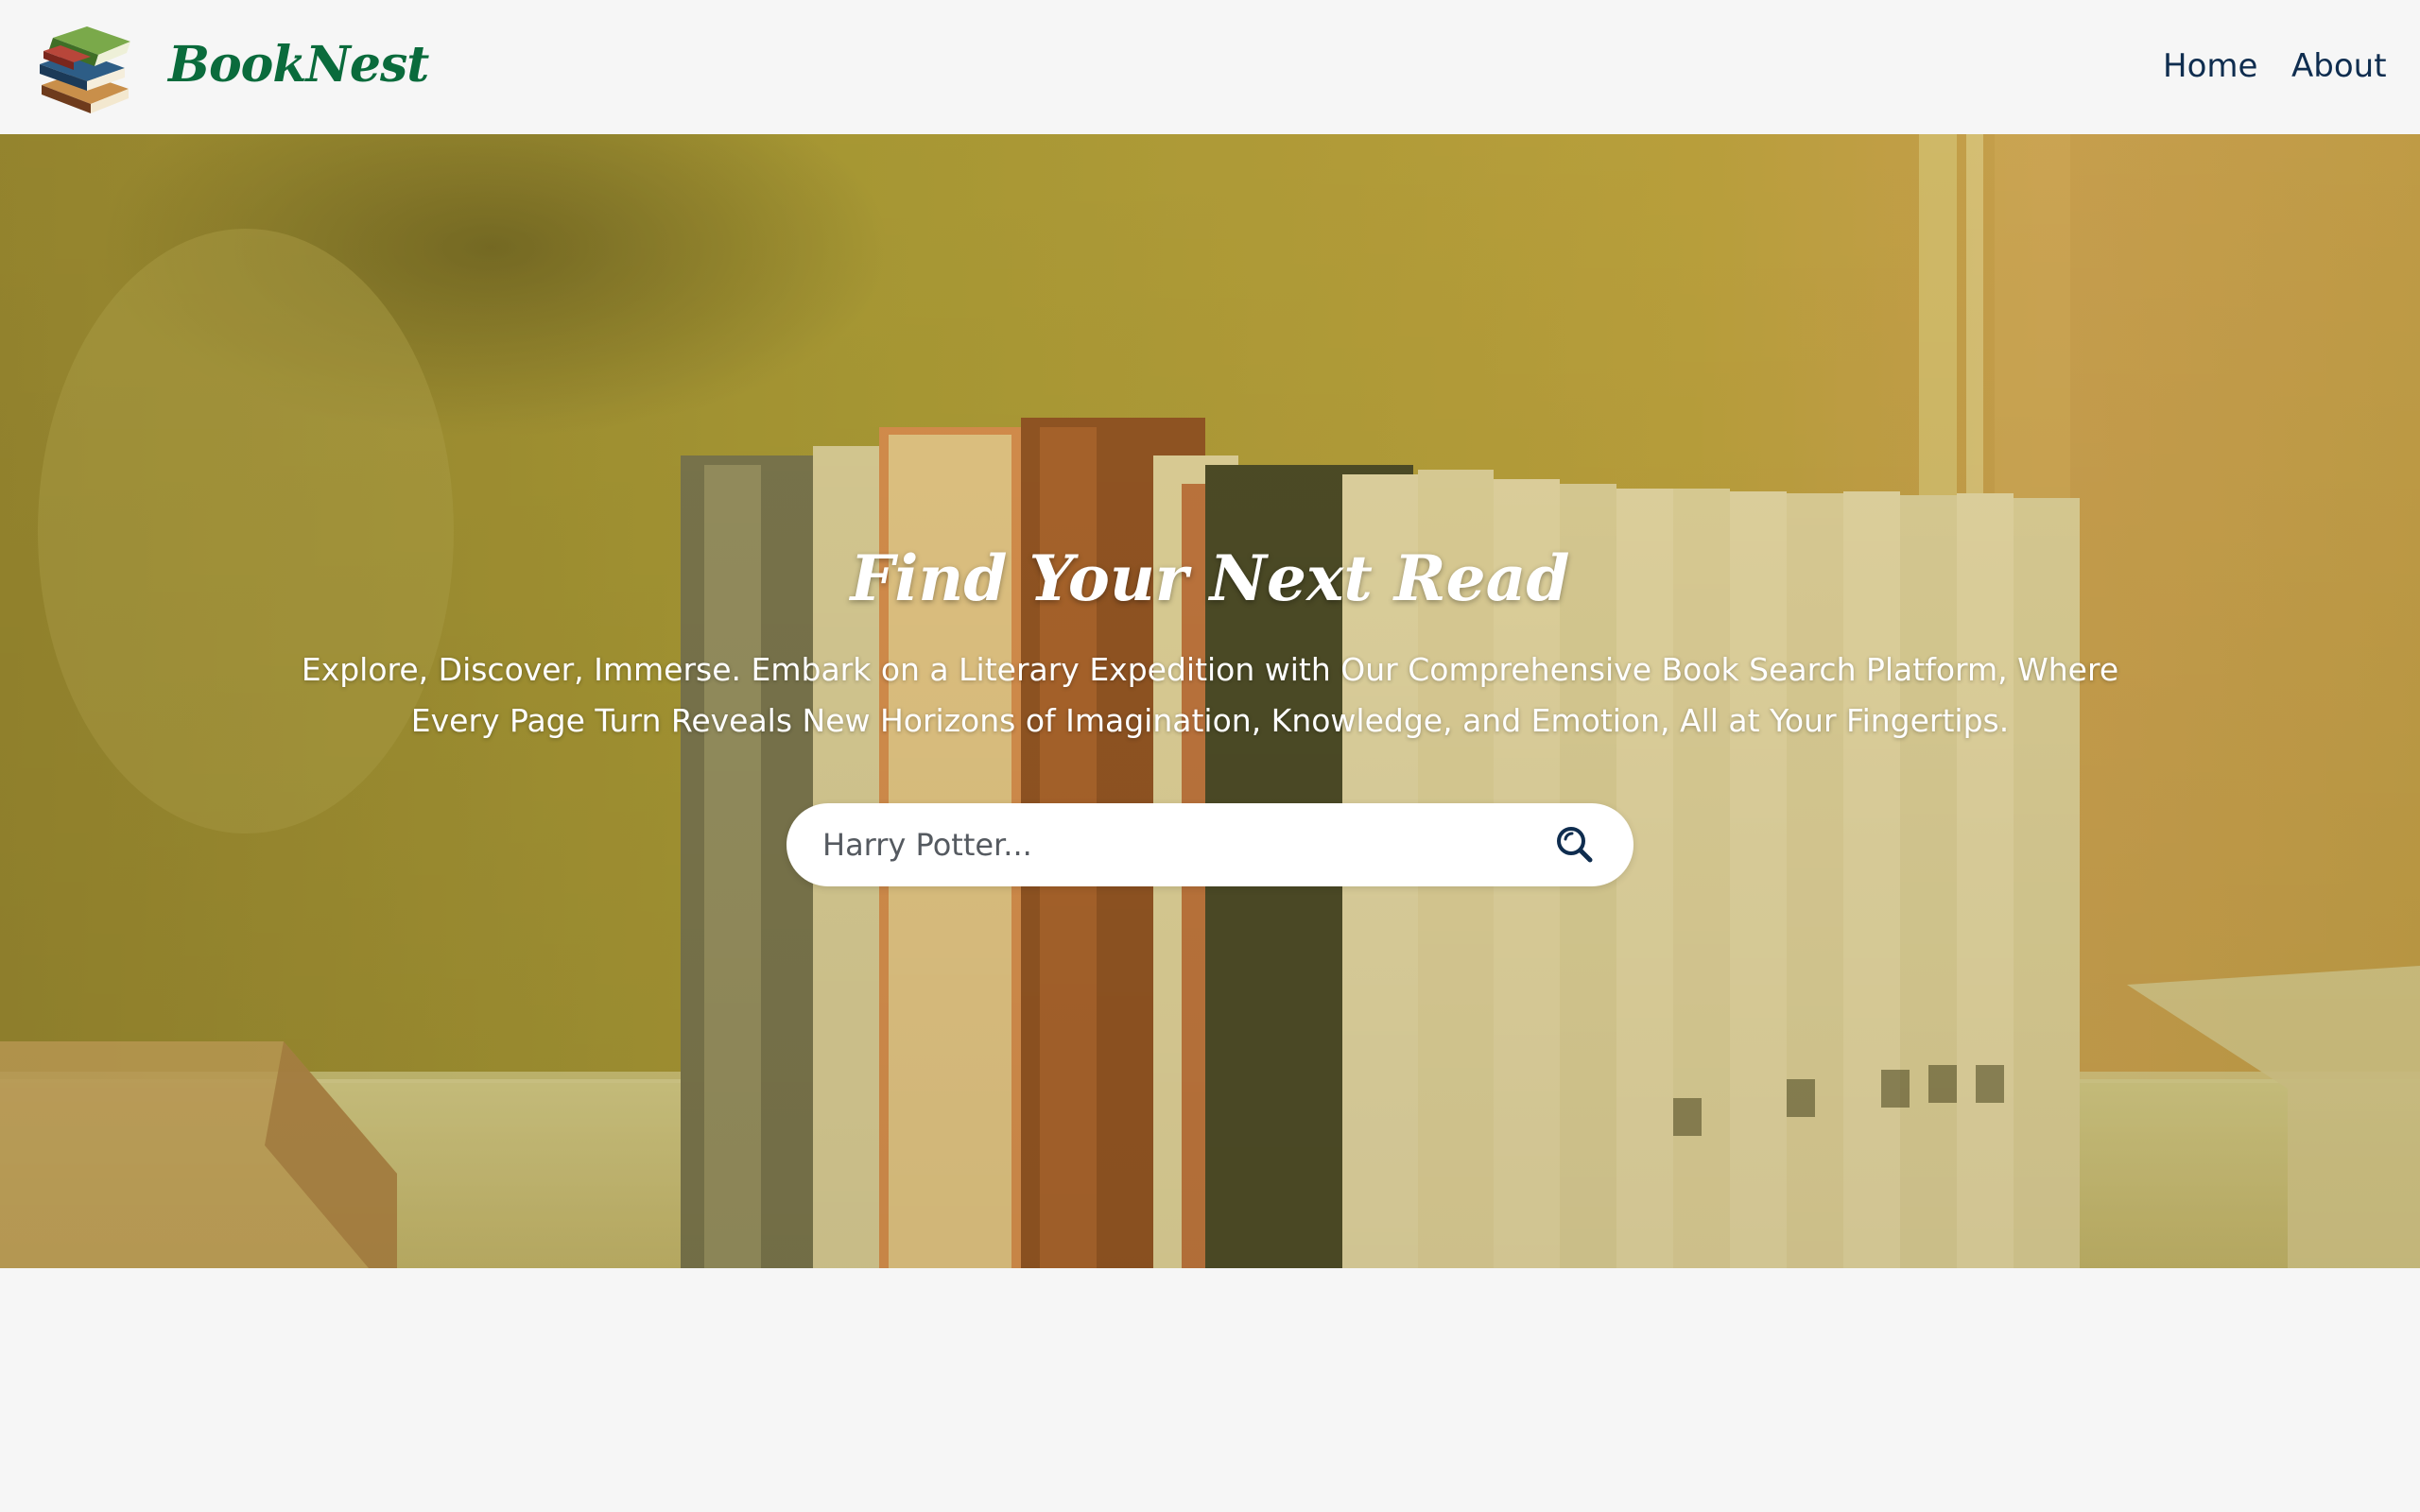 The image size is (2420, 1512). What do you see at coordinates (1210, 578) in the screenshot?
I see `hero-title: Find Your Next Read` at bounding box center [1210, 578].